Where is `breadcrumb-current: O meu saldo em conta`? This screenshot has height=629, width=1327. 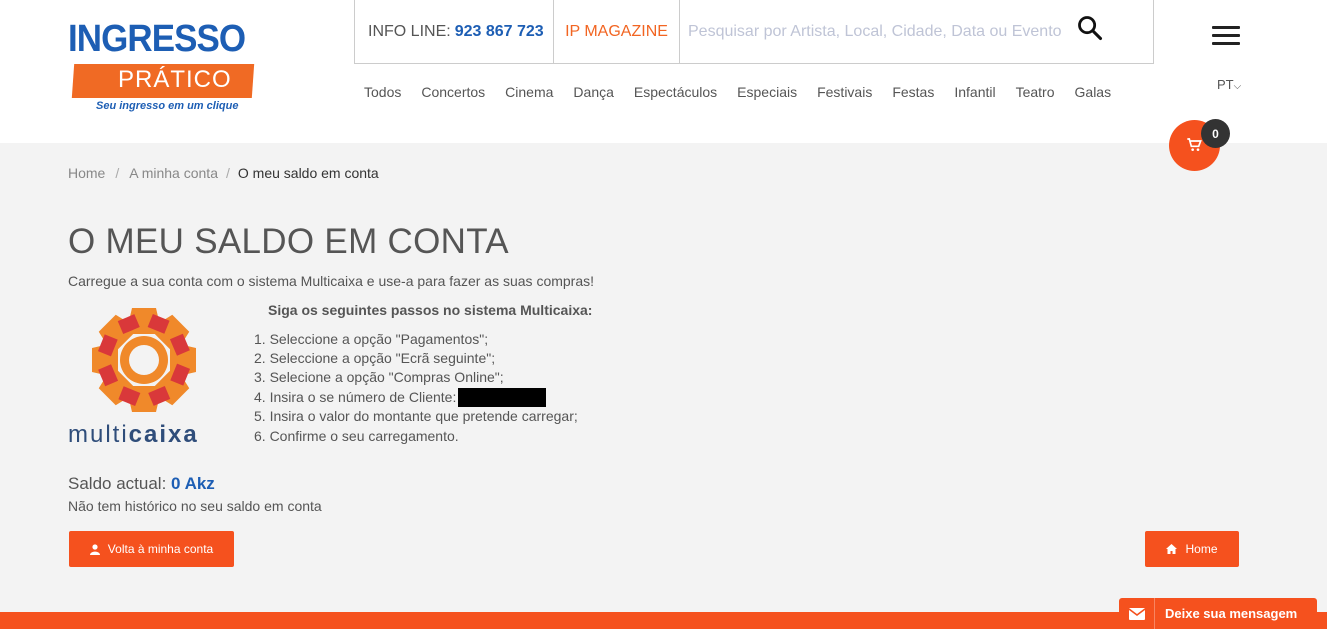 breadcrumb-current: O meu saldo em conta is located at coordinates (308, 173).